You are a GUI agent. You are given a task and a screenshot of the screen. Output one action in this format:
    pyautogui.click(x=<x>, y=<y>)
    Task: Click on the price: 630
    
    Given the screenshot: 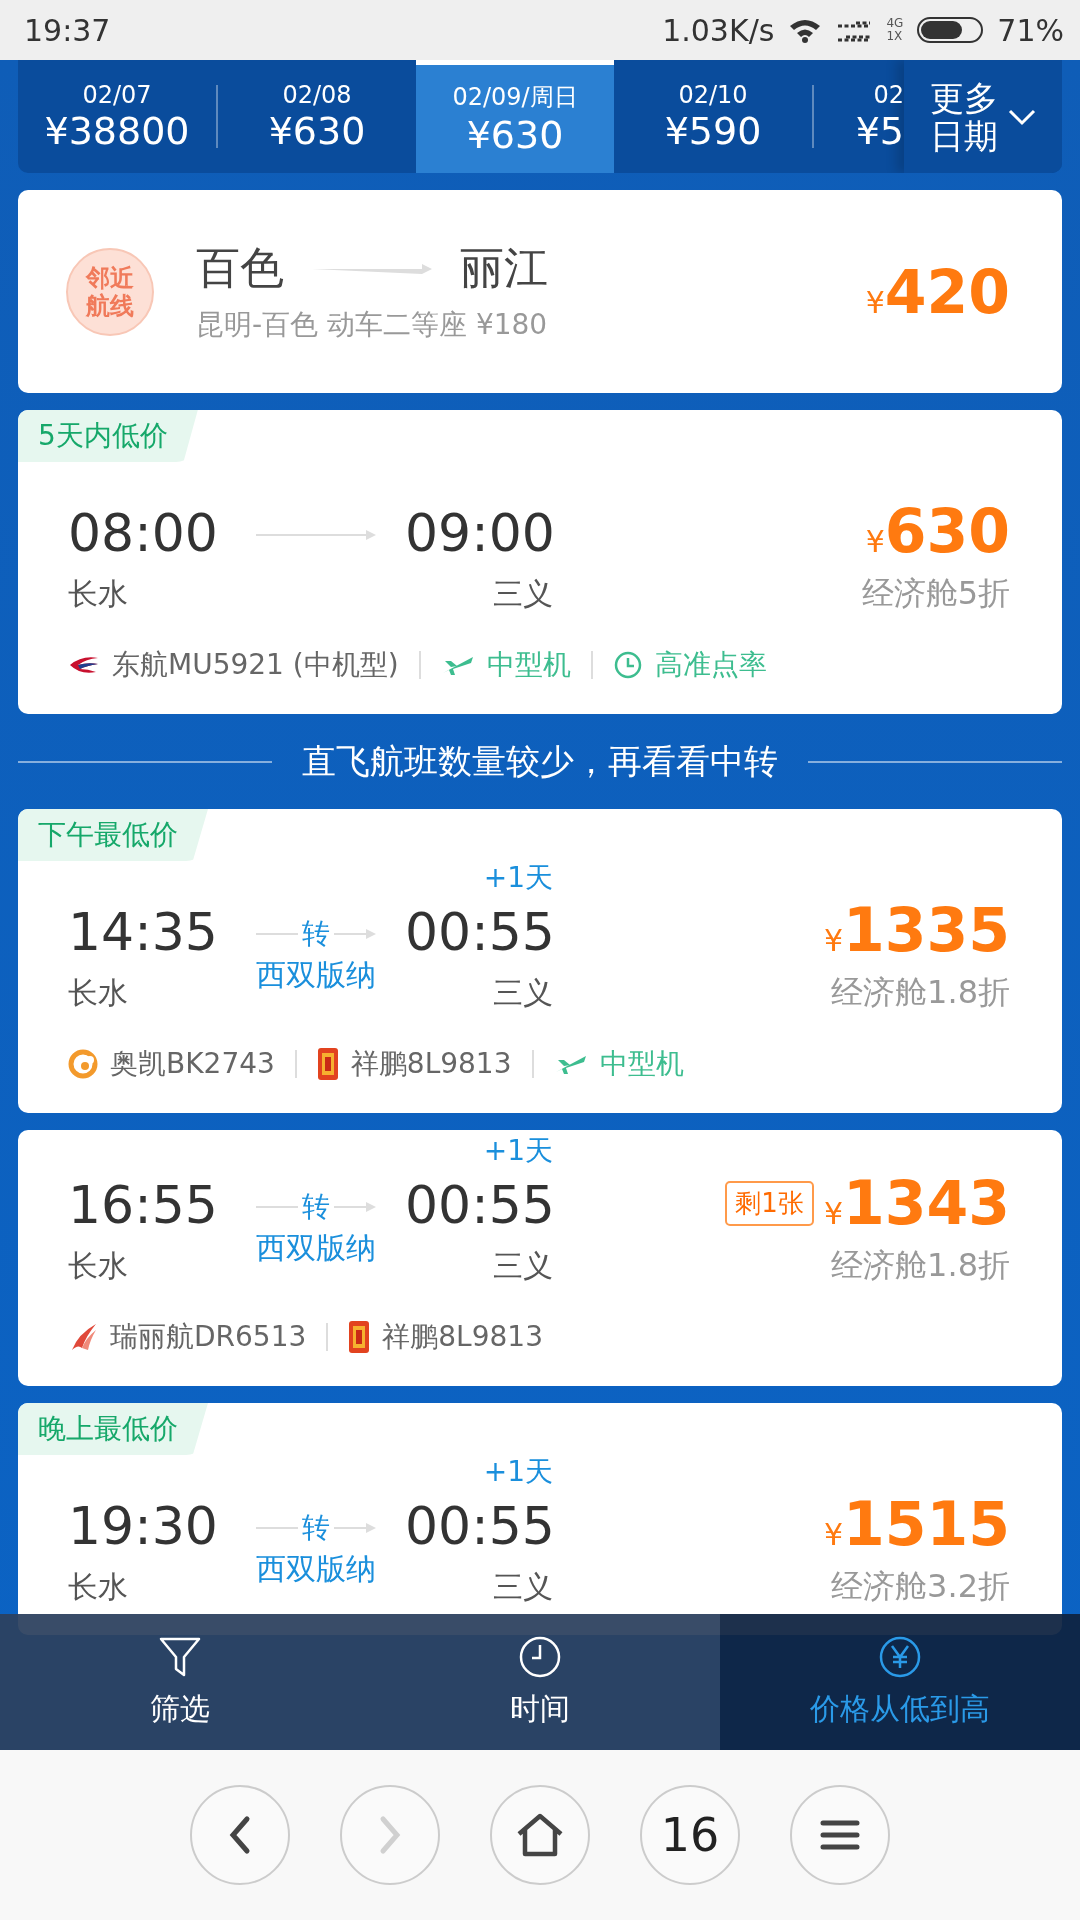 What is the action you would take?
    pyautogui.click(x=947, y=531)
    